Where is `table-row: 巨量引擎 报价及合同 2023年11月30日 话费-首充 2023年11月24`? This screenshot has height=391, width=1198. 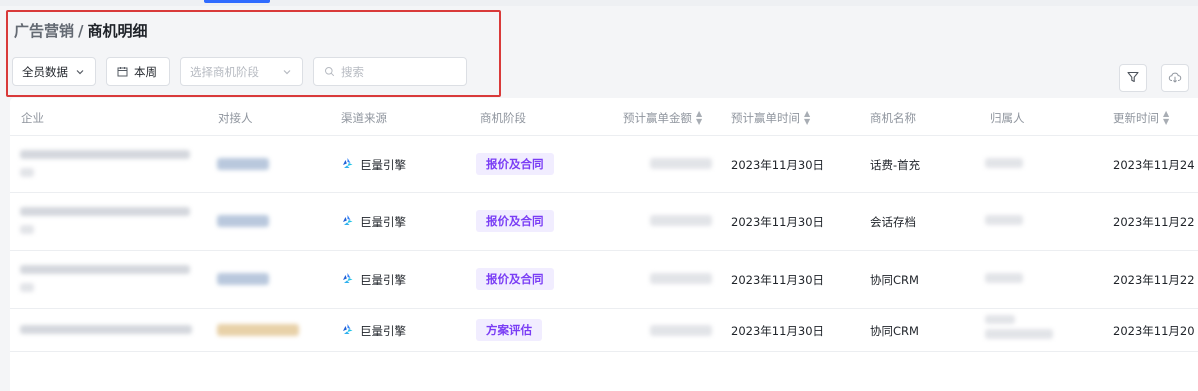 table-row: 巨量引擎 报价及合同 2023年11月30日 话费-首充 2023年11月24 is located at coordinates (604, 164).